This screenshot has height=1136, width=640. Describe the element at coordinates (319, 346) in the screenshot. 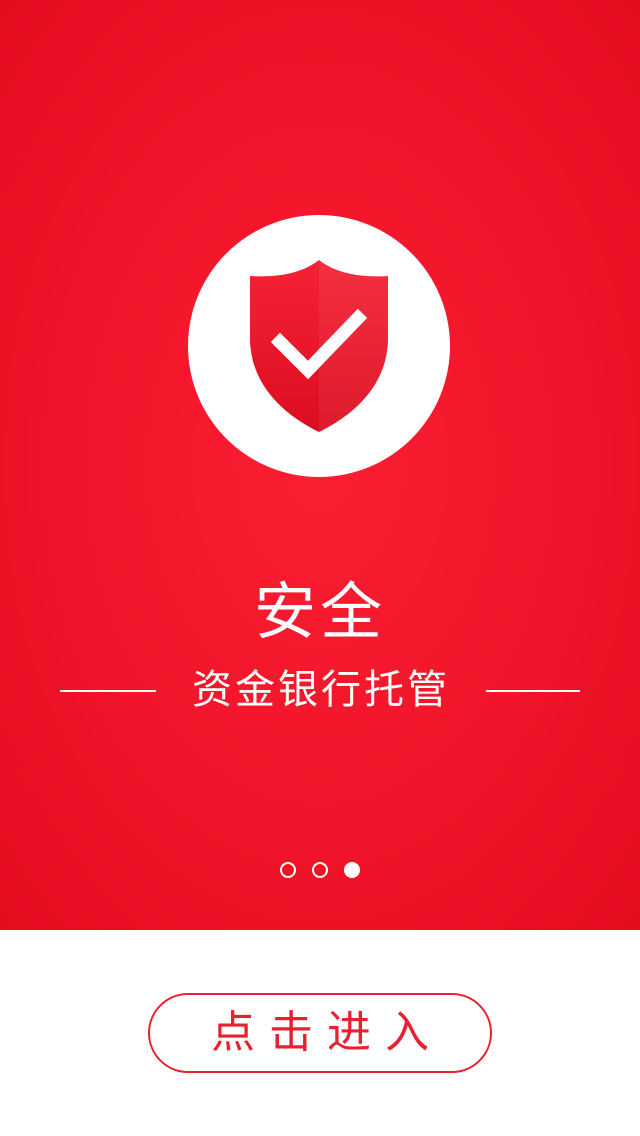

I see `shield-check-icon` at that location.